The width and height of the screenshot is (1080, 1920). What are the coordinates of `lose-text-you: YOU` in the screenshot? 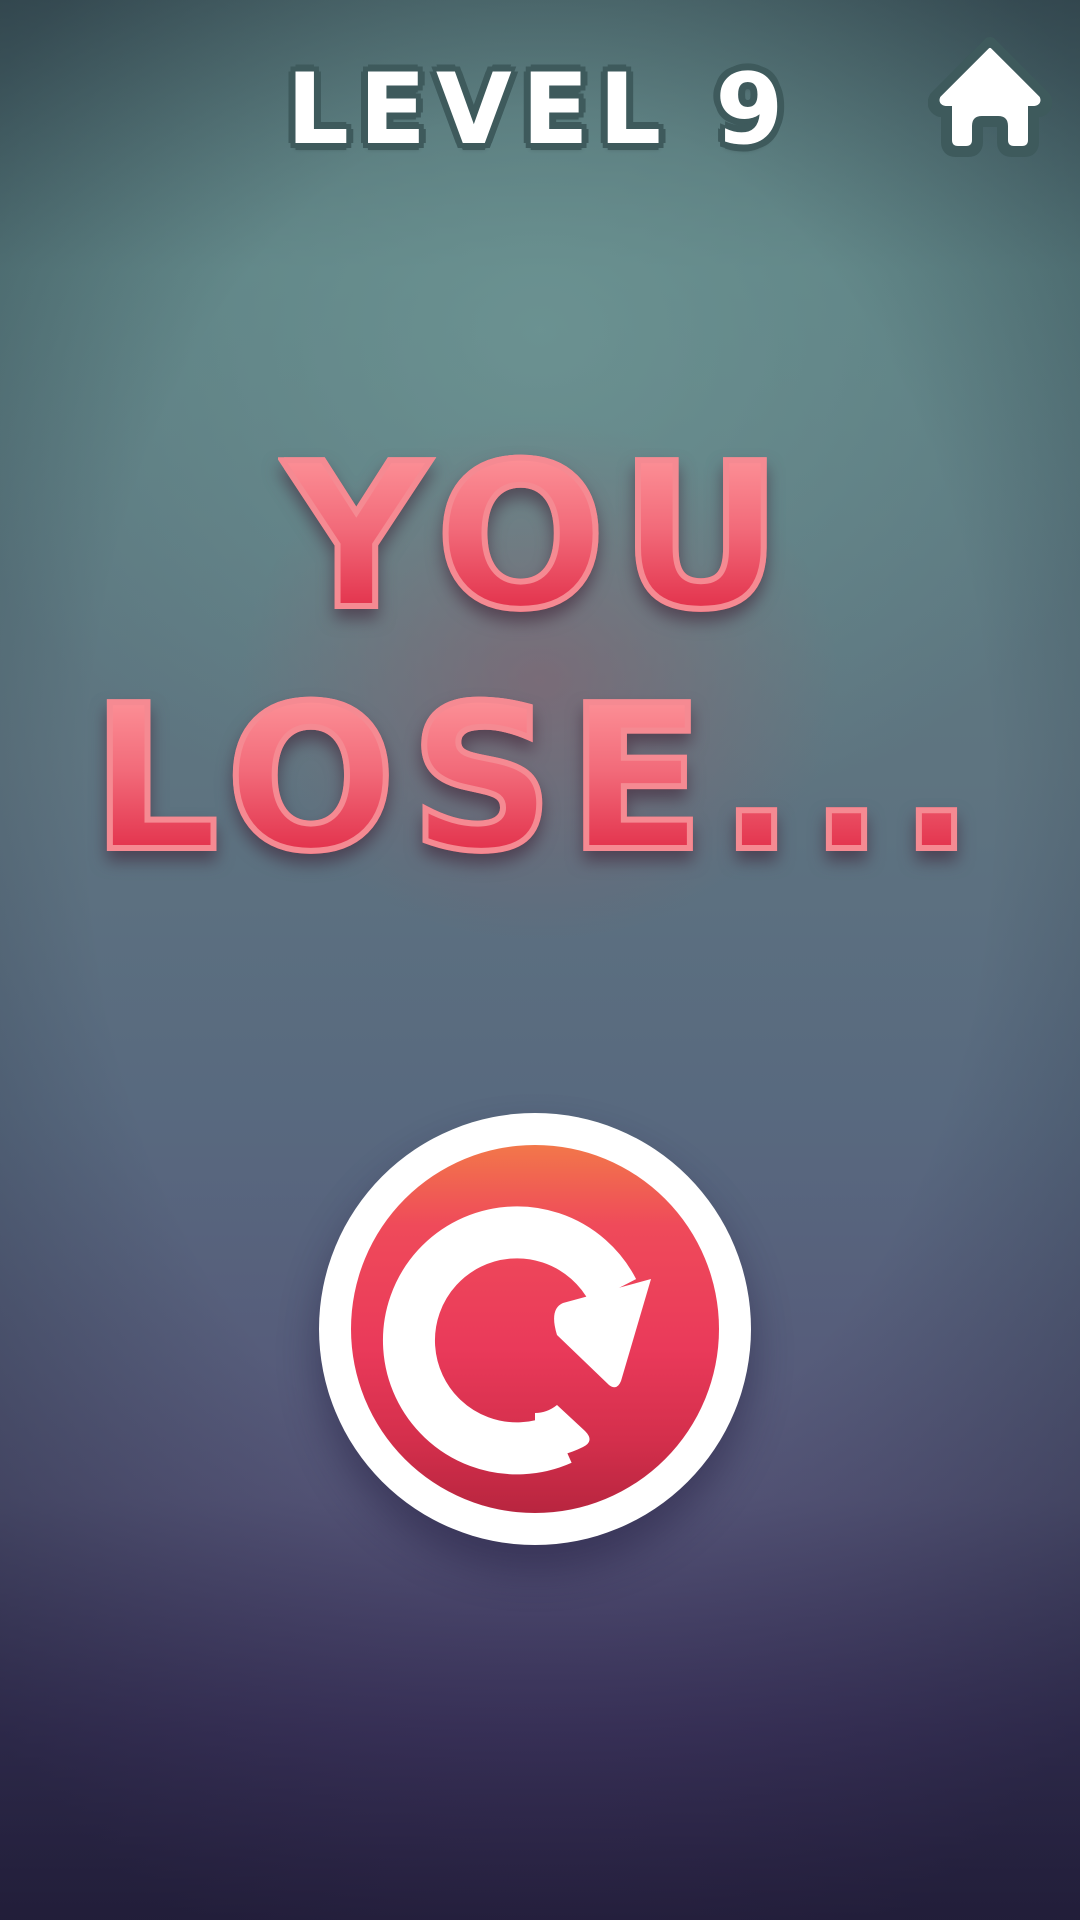 It's located at (539, 537).